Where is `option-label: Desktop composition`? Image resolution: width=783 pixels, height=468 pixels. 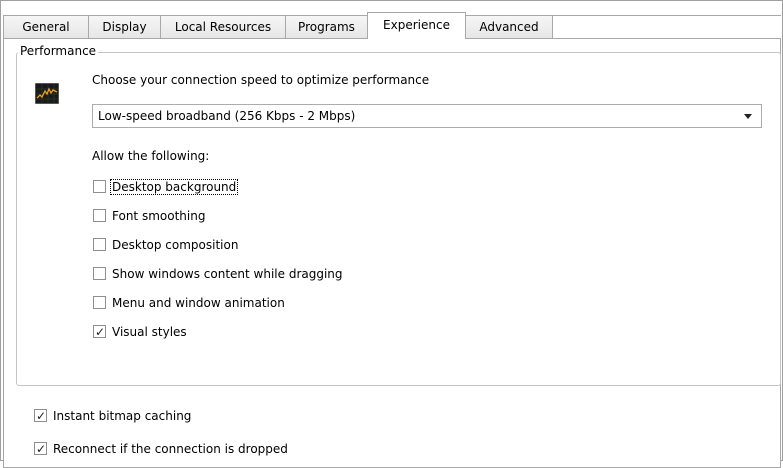
option-label: Desktop composition is located at coordinates (175, 245).